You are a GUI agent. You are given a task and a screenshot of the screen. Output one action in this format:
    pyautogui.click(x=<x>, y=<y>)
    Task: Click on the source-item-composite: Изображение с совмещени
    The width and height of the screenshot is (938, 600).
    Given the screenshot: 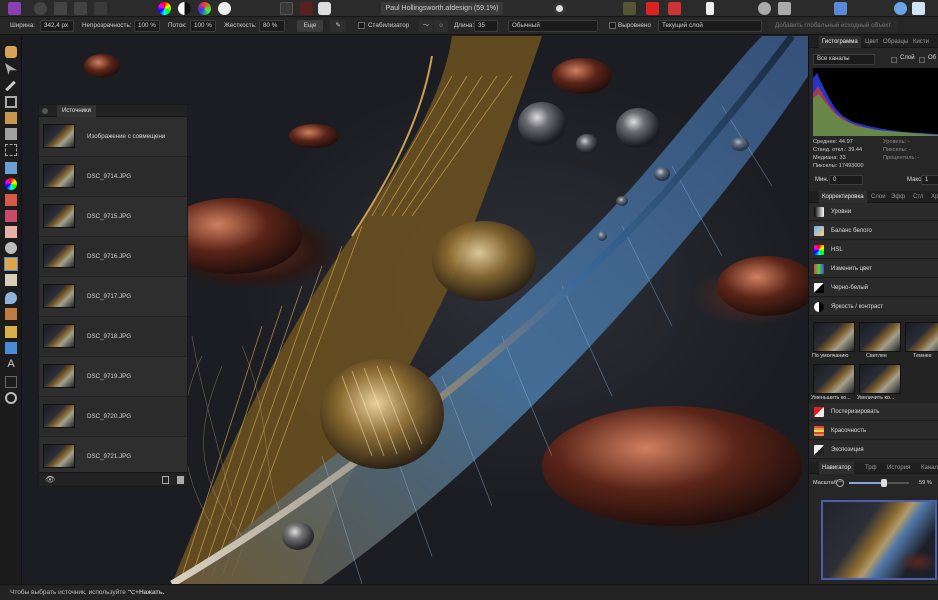 What is the action you would take?
    pyautogui.click(x=113, y=137)
    